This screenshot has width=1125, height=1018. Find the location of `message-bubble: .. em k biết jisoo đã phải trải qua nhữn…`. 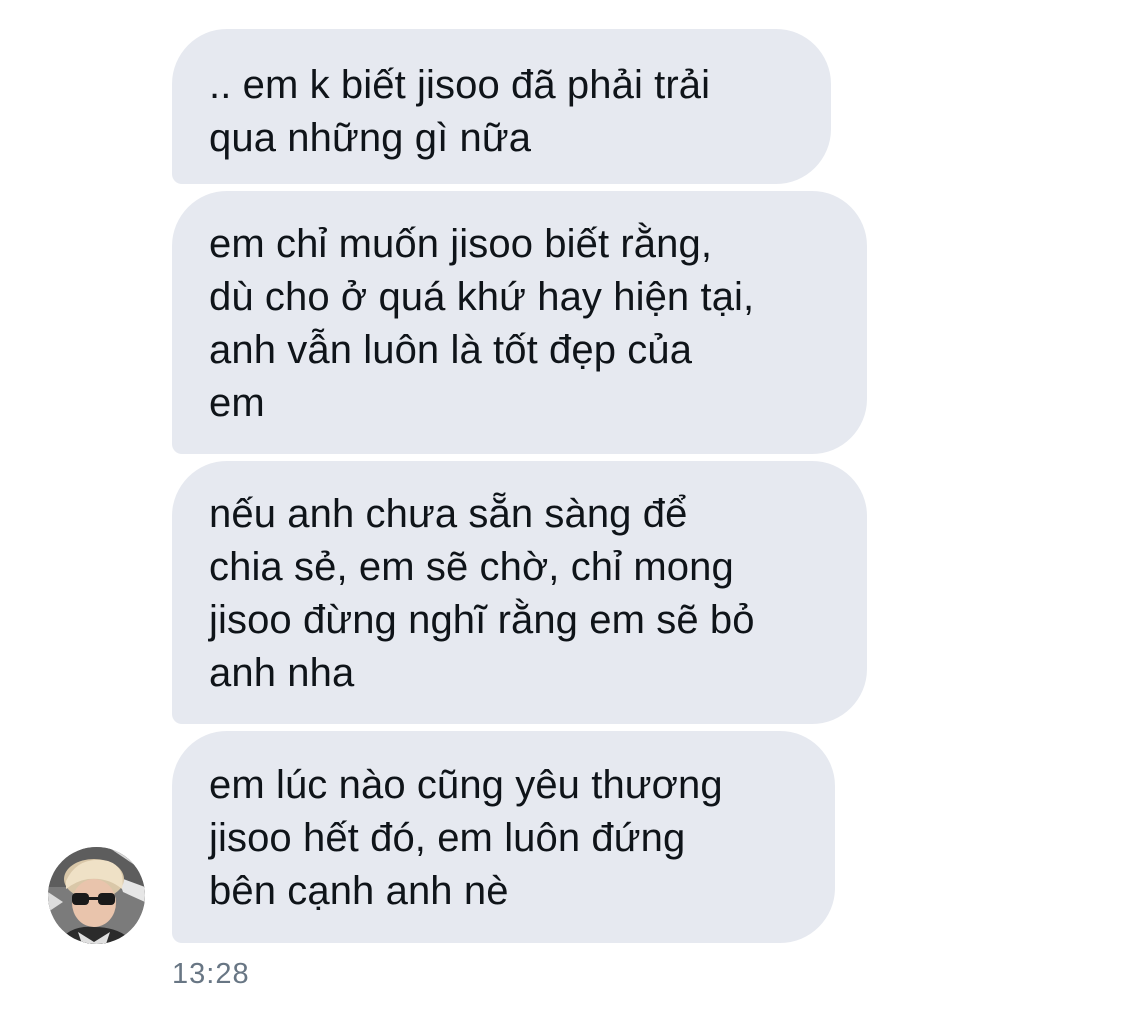

message-bubble: .. em k biết jisoo đã phải trải qua nhữn… is located at coordinates (501, 106).